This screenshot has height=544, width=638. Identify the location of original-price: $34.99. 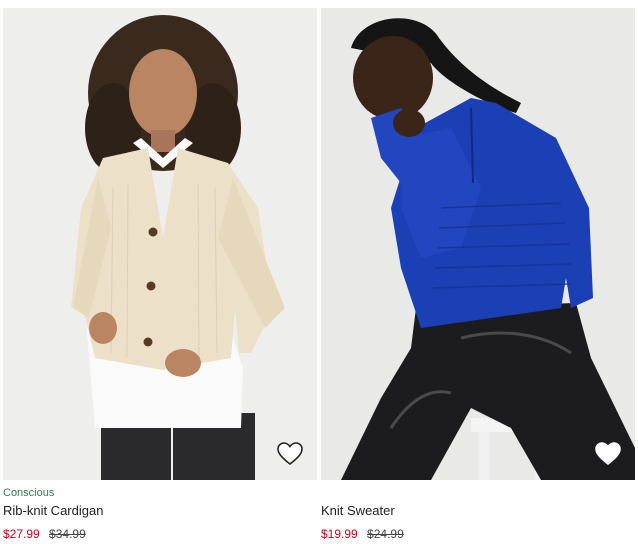
(67, 534).